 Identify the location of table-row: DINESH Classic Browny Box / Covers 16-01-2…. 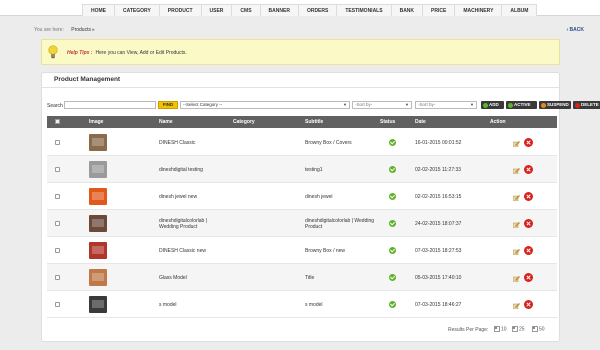
(302, 142).